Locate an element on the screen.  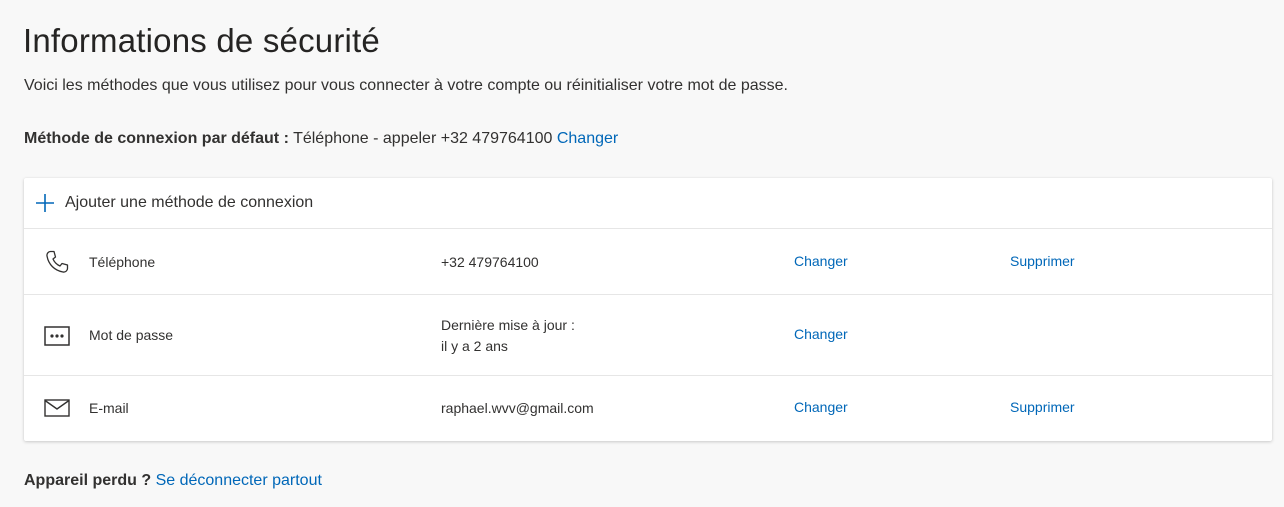
change-password-link: Changer is located at coordinates (821, 334).